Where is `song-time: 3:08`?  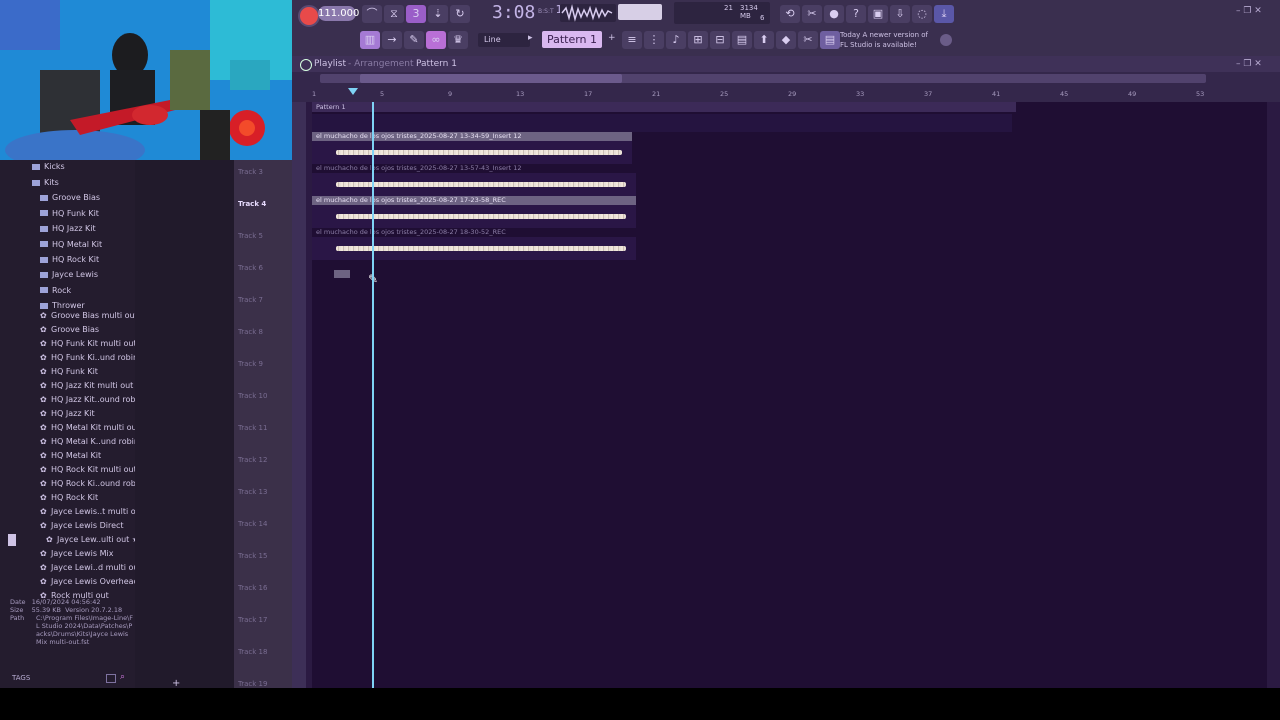
song-time: 3:08 is located at coordinates (513, 12).